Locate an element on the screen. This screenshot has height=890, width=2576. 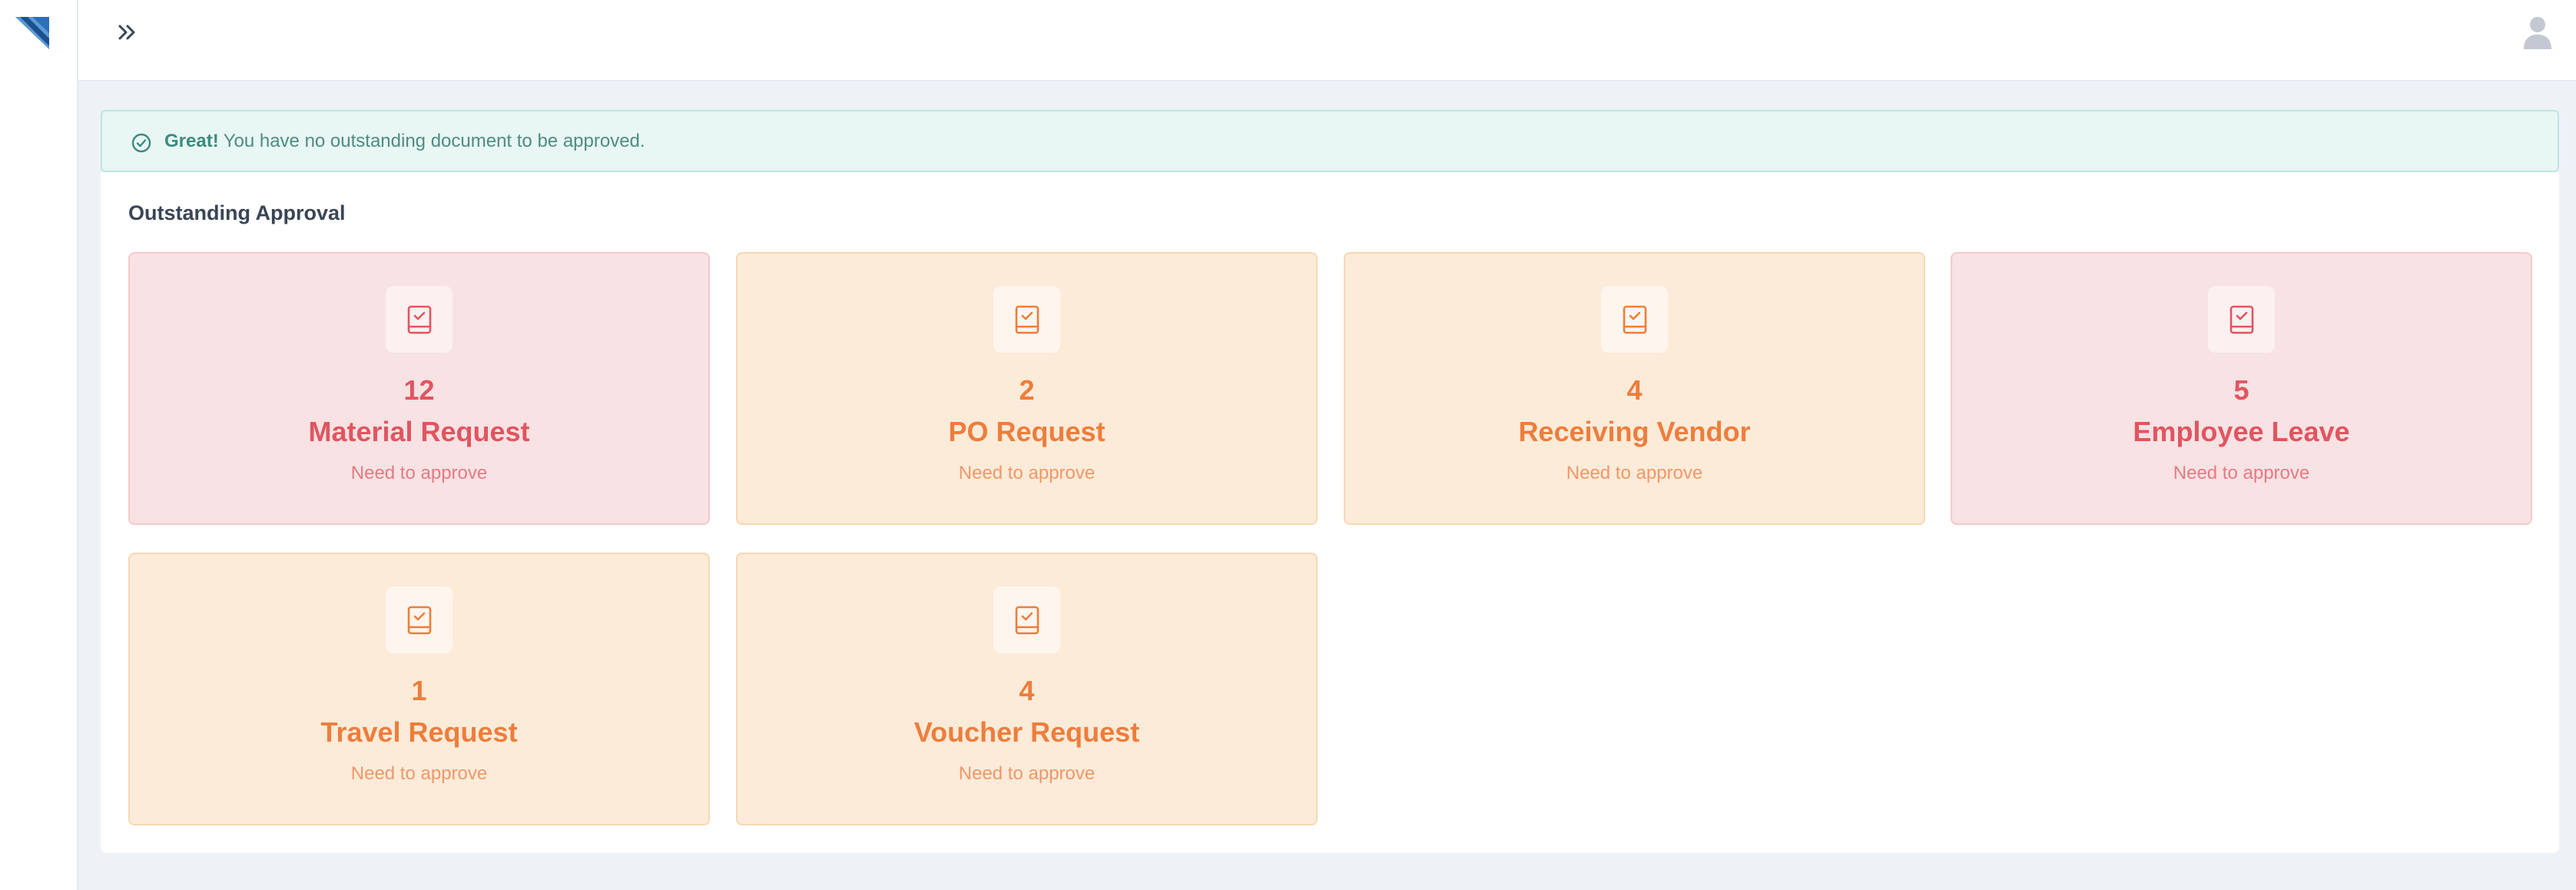
check-circle-icon is located at coordinates (141, 143).